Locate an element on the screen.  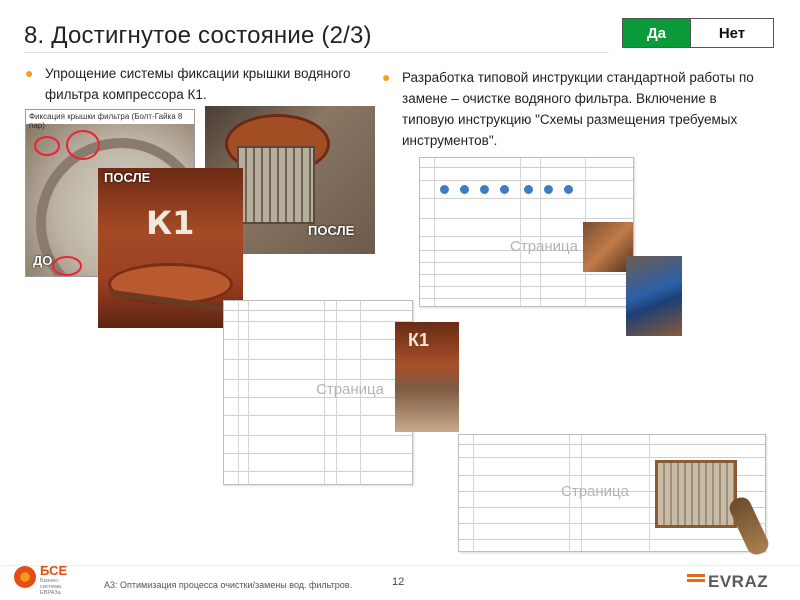
evraz-logo-text: EVRAZ is located at coordinates (738, 581).